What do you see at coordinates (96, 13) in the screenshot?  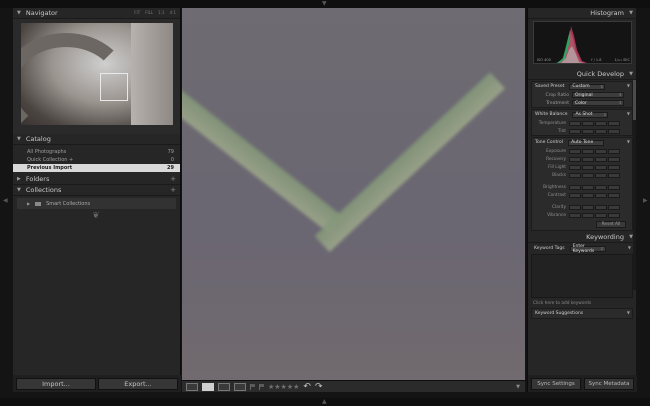 I see `navigator-header: ▼ Navigator FIT FILL 1:1 4:1` at bounding box center [96, 13].